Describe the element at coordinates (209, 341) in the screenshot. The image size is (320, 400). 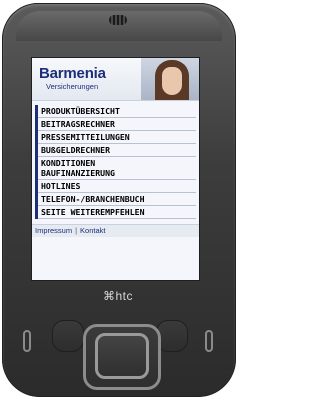
I see `right-side-button` at that location.